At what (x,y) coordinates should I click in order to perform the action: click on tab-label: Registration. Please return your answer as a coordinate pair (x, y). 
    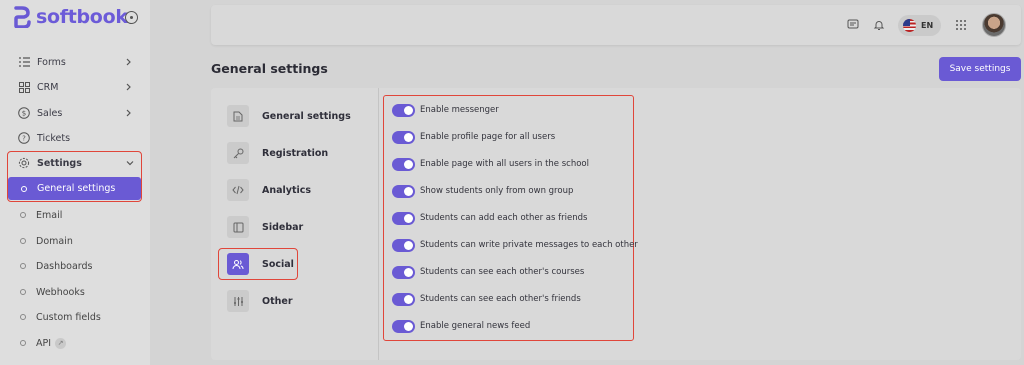
    Looking at the image, I should click on (295, 153).